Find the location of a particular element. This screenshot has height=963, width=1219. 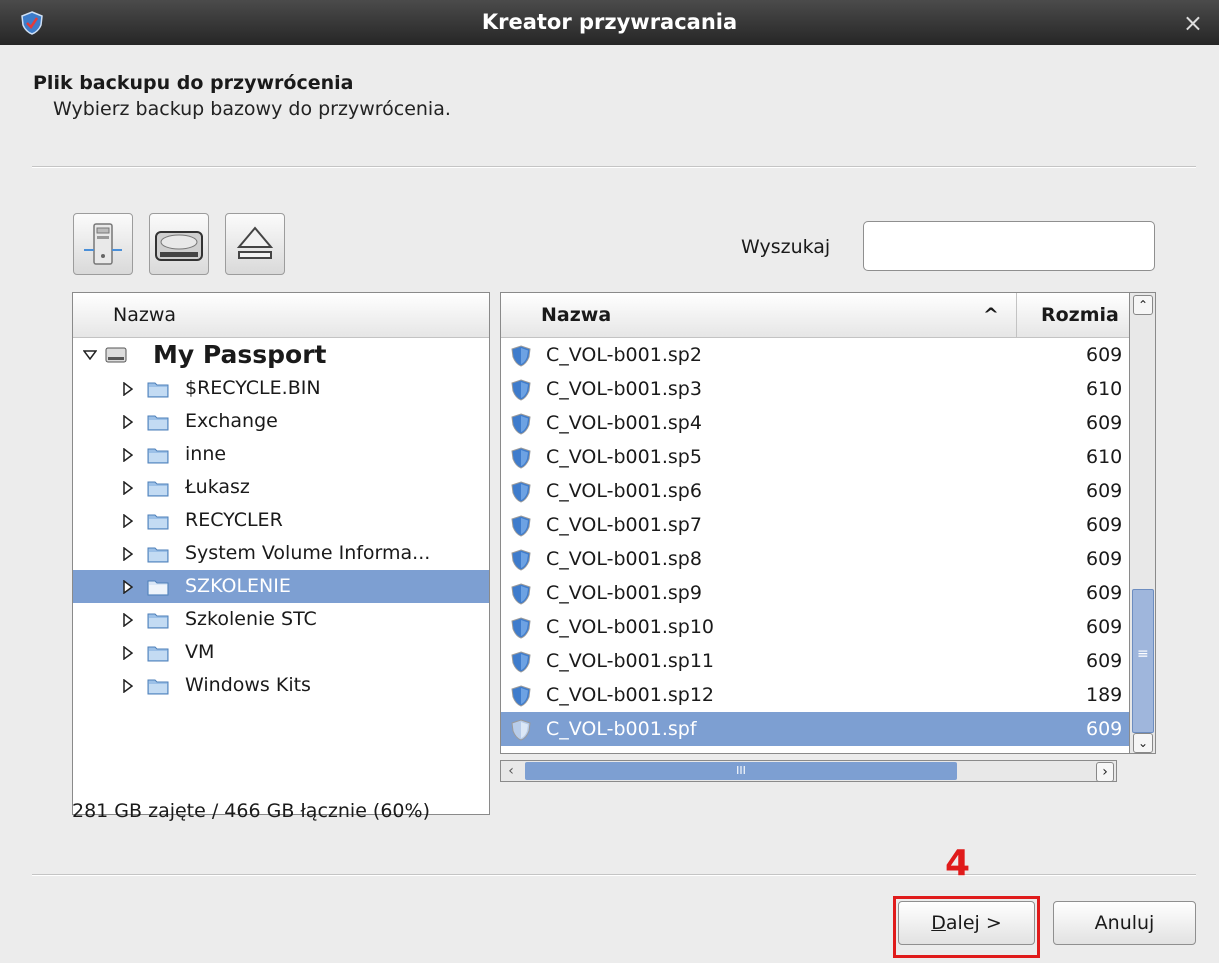

tree-item: Windows Kits is located at coordinates (281, 685).